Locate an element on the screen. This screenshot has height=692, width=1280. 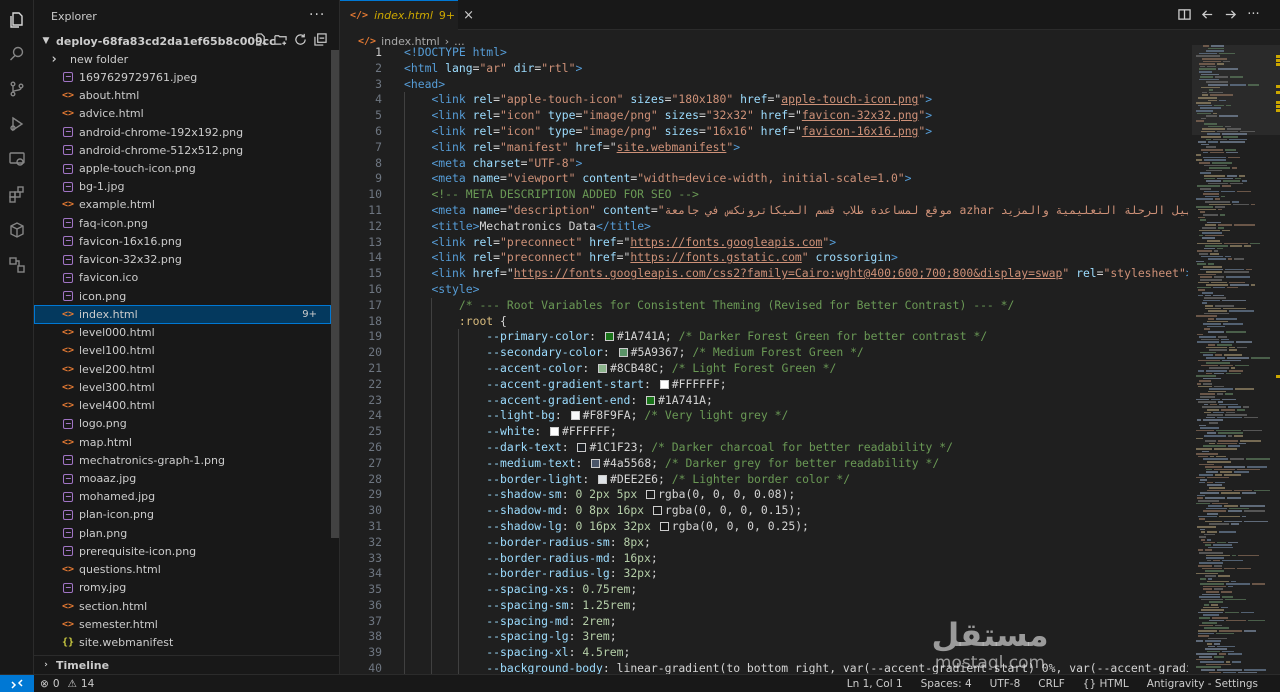
file-tree-item: bg-1.jpg is located at coordinates (182, 187).